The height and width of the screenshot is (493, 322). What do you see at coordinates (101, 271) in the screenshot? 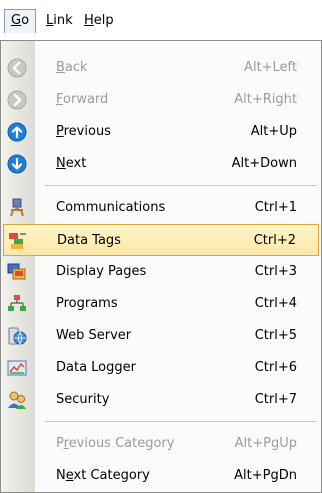
I see `menu-item-label: Display Pages` at bounding box center [101, 271].